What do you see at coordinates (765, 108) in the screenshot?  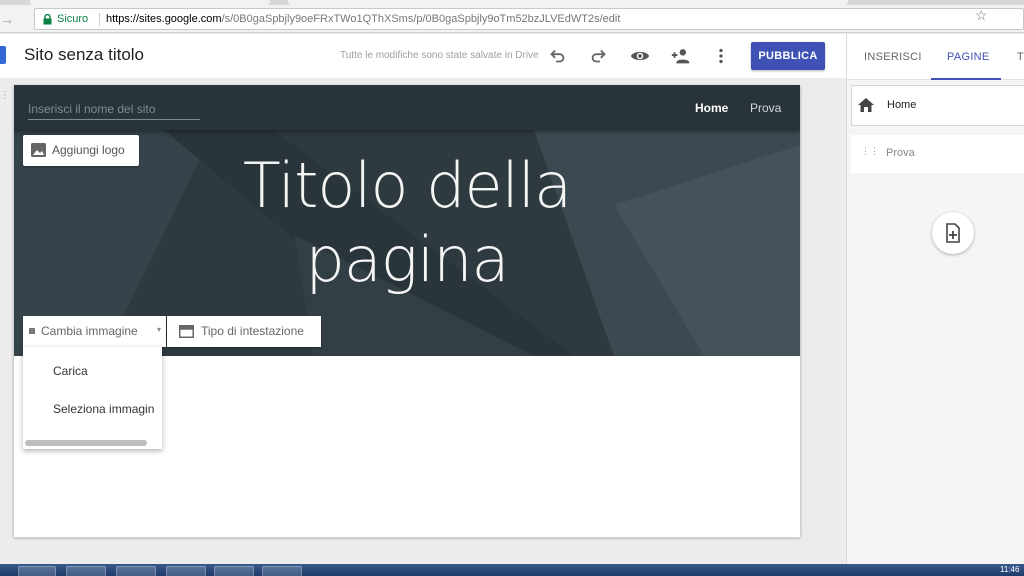 I see `nav-item-prova: Prova` at bounding box center [765, 108].